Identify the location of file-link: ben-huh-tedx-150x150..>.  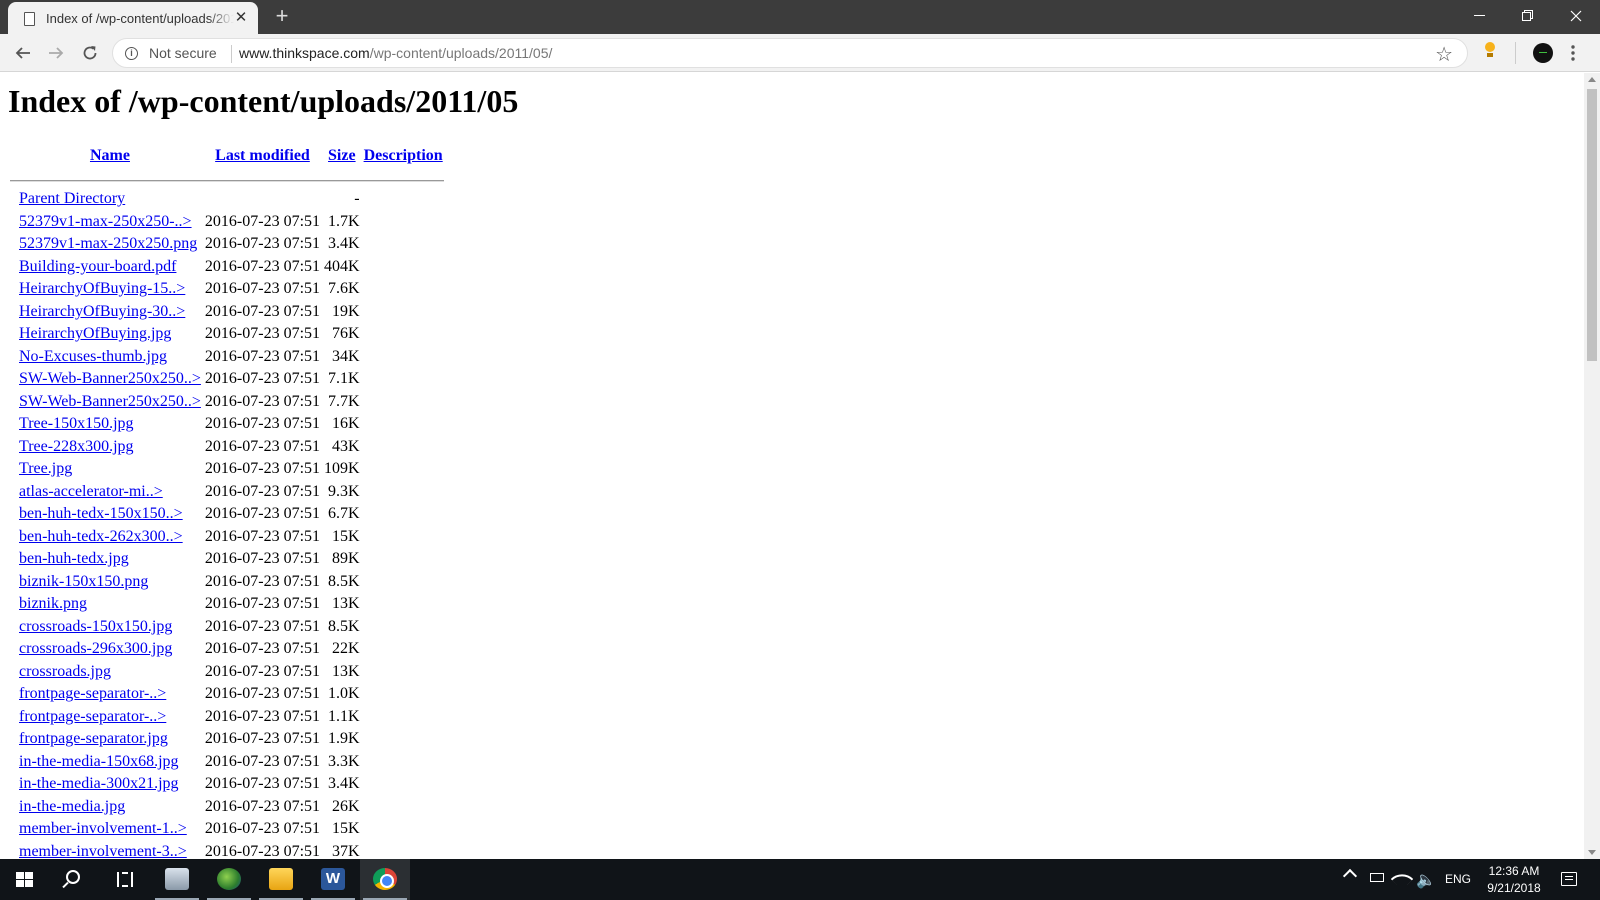
(101, 513).